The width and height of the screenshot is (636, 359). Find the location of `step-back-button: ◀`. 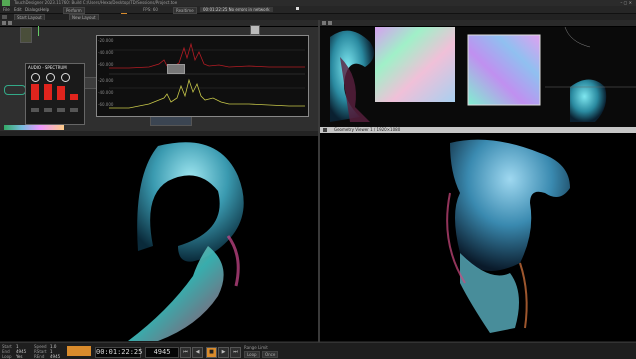

step-back-button: ◀ is located at coordinates (197, 352).